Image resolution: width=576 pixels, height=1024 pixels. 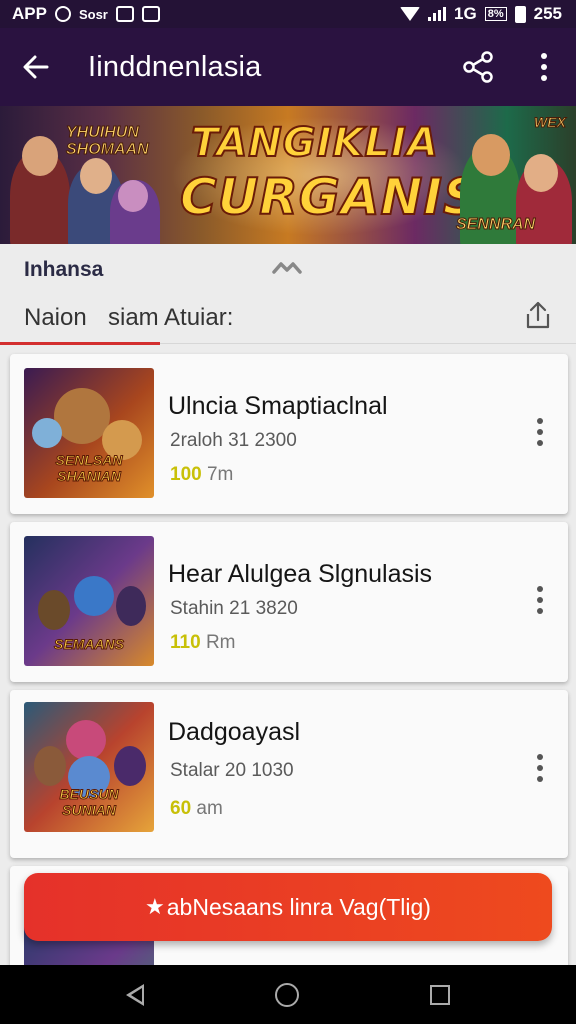 I want to click on share-button, so click(x=478, y=67).